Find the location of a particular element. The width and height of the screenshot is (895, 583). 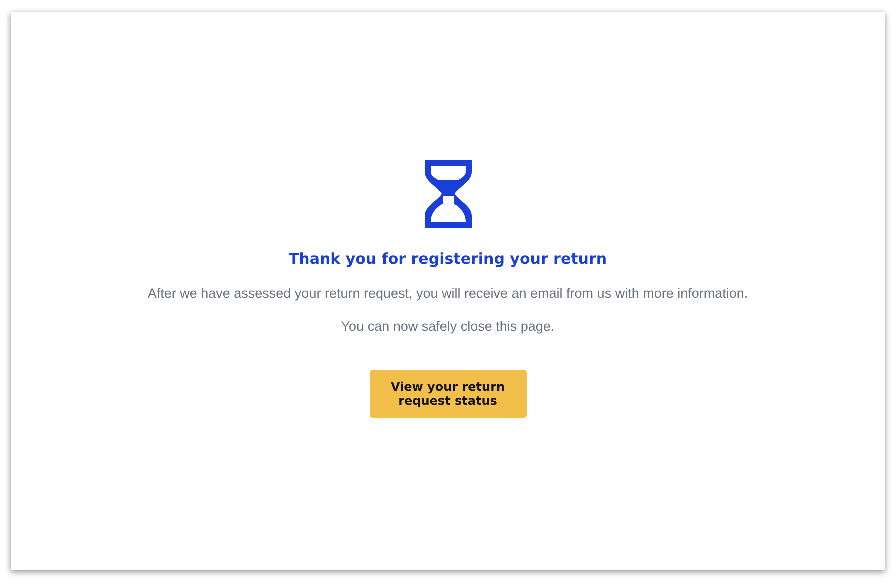

info-text: After we have assessed your return request, you will receive an email from us with more information. is located at coordinates (448, 293).